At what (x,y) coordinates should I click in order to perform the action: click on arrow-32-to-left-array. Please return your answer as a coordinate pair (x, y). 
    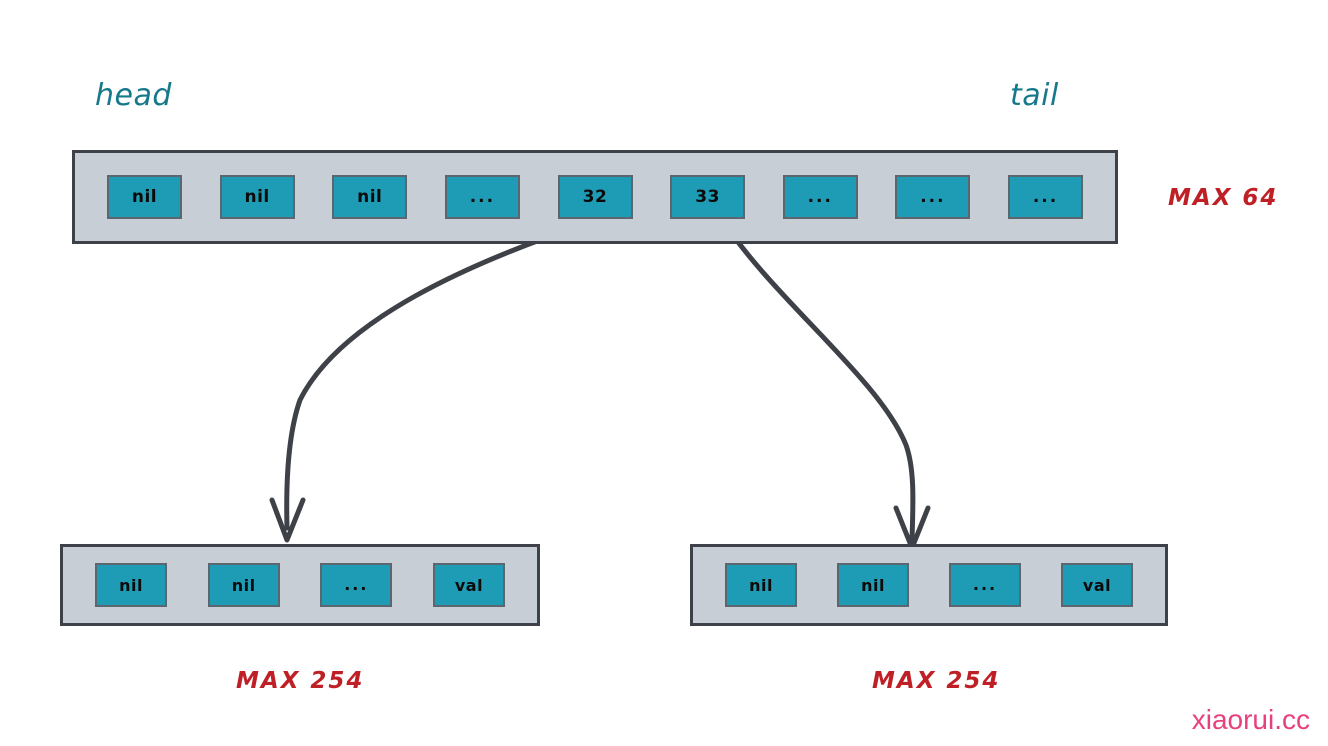
    Looking at the image, I should click on (440, 374).